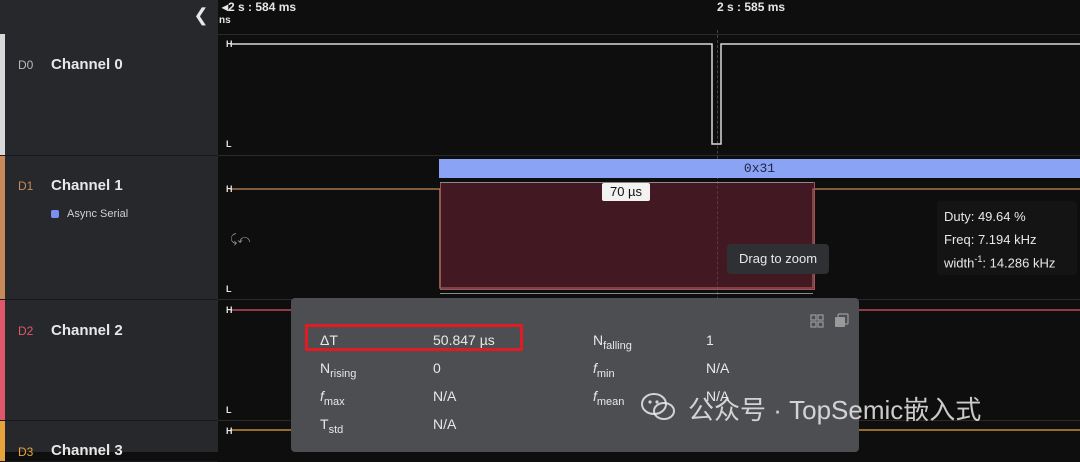  What do you see at coordinates (445, 396) in the screenshot?
I see `f-max-value: N/A` at bounding box center [445, 396].